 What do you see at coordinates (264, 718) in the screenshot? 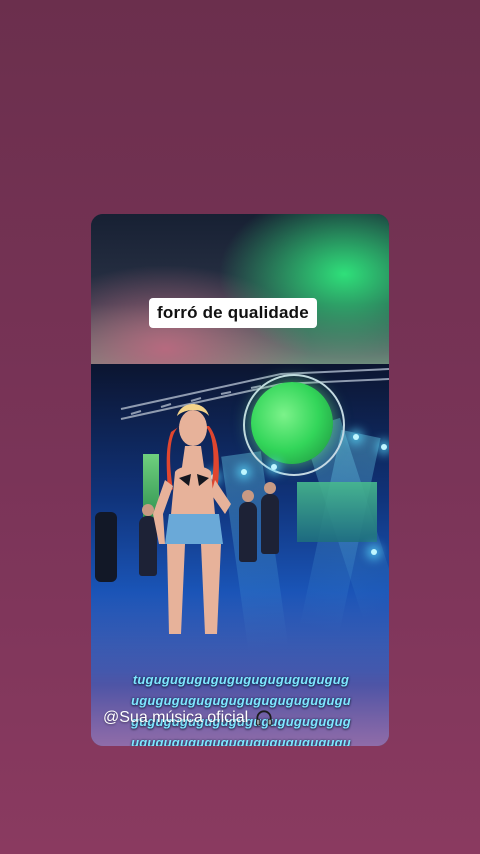
I see `headphones-icon` at bounding box center [264, 718].